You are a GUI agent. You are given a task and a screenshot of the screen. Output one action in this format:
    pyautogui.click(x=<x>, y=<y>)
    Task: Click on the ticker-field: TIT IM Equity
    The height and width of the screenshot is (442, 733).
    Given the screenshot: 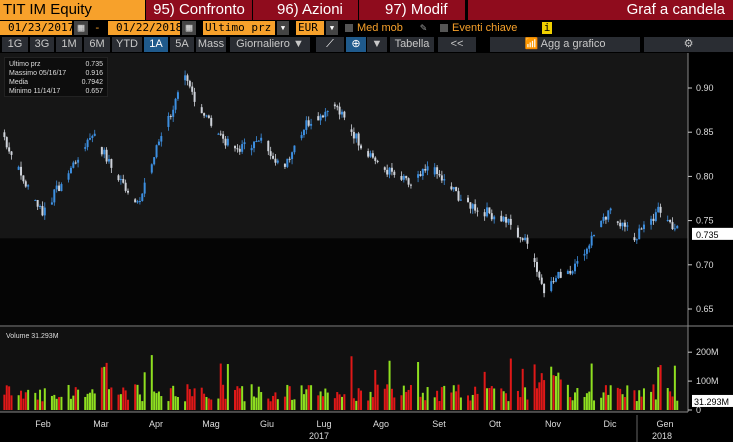 What is the action you would take?
    pyautogui.click(x=72, y=10)
    